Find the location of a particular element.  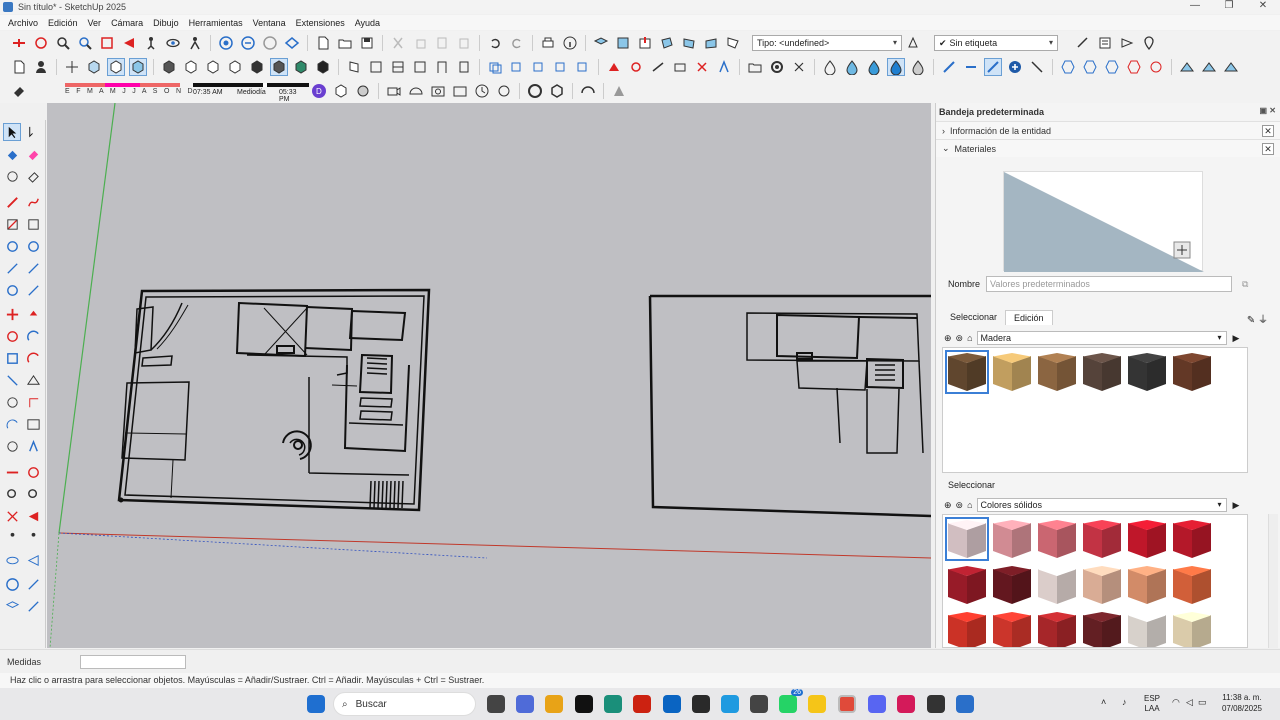

terrain-3-icon is located at coordinates (1231, 67).